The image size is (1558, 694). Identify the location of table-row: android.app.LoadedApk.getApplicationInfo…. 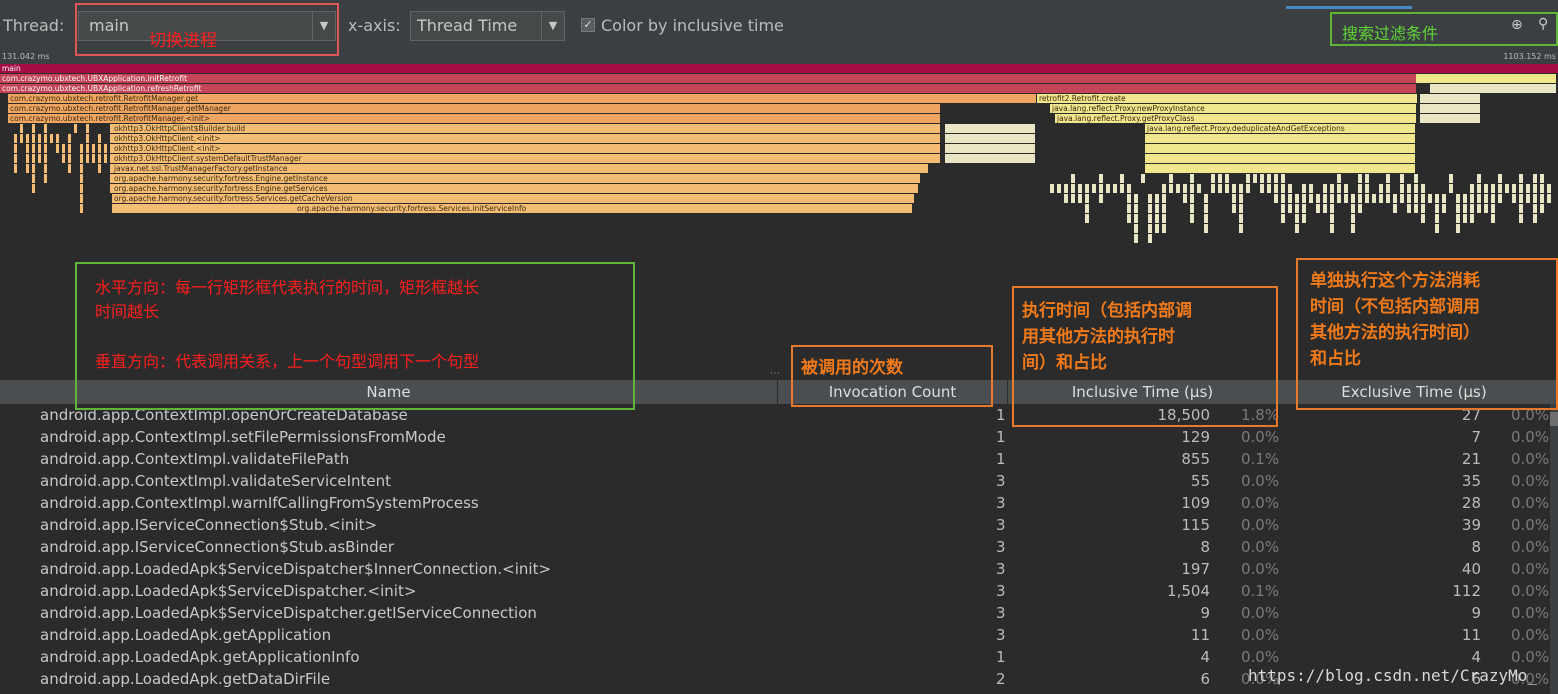
(779, 657).